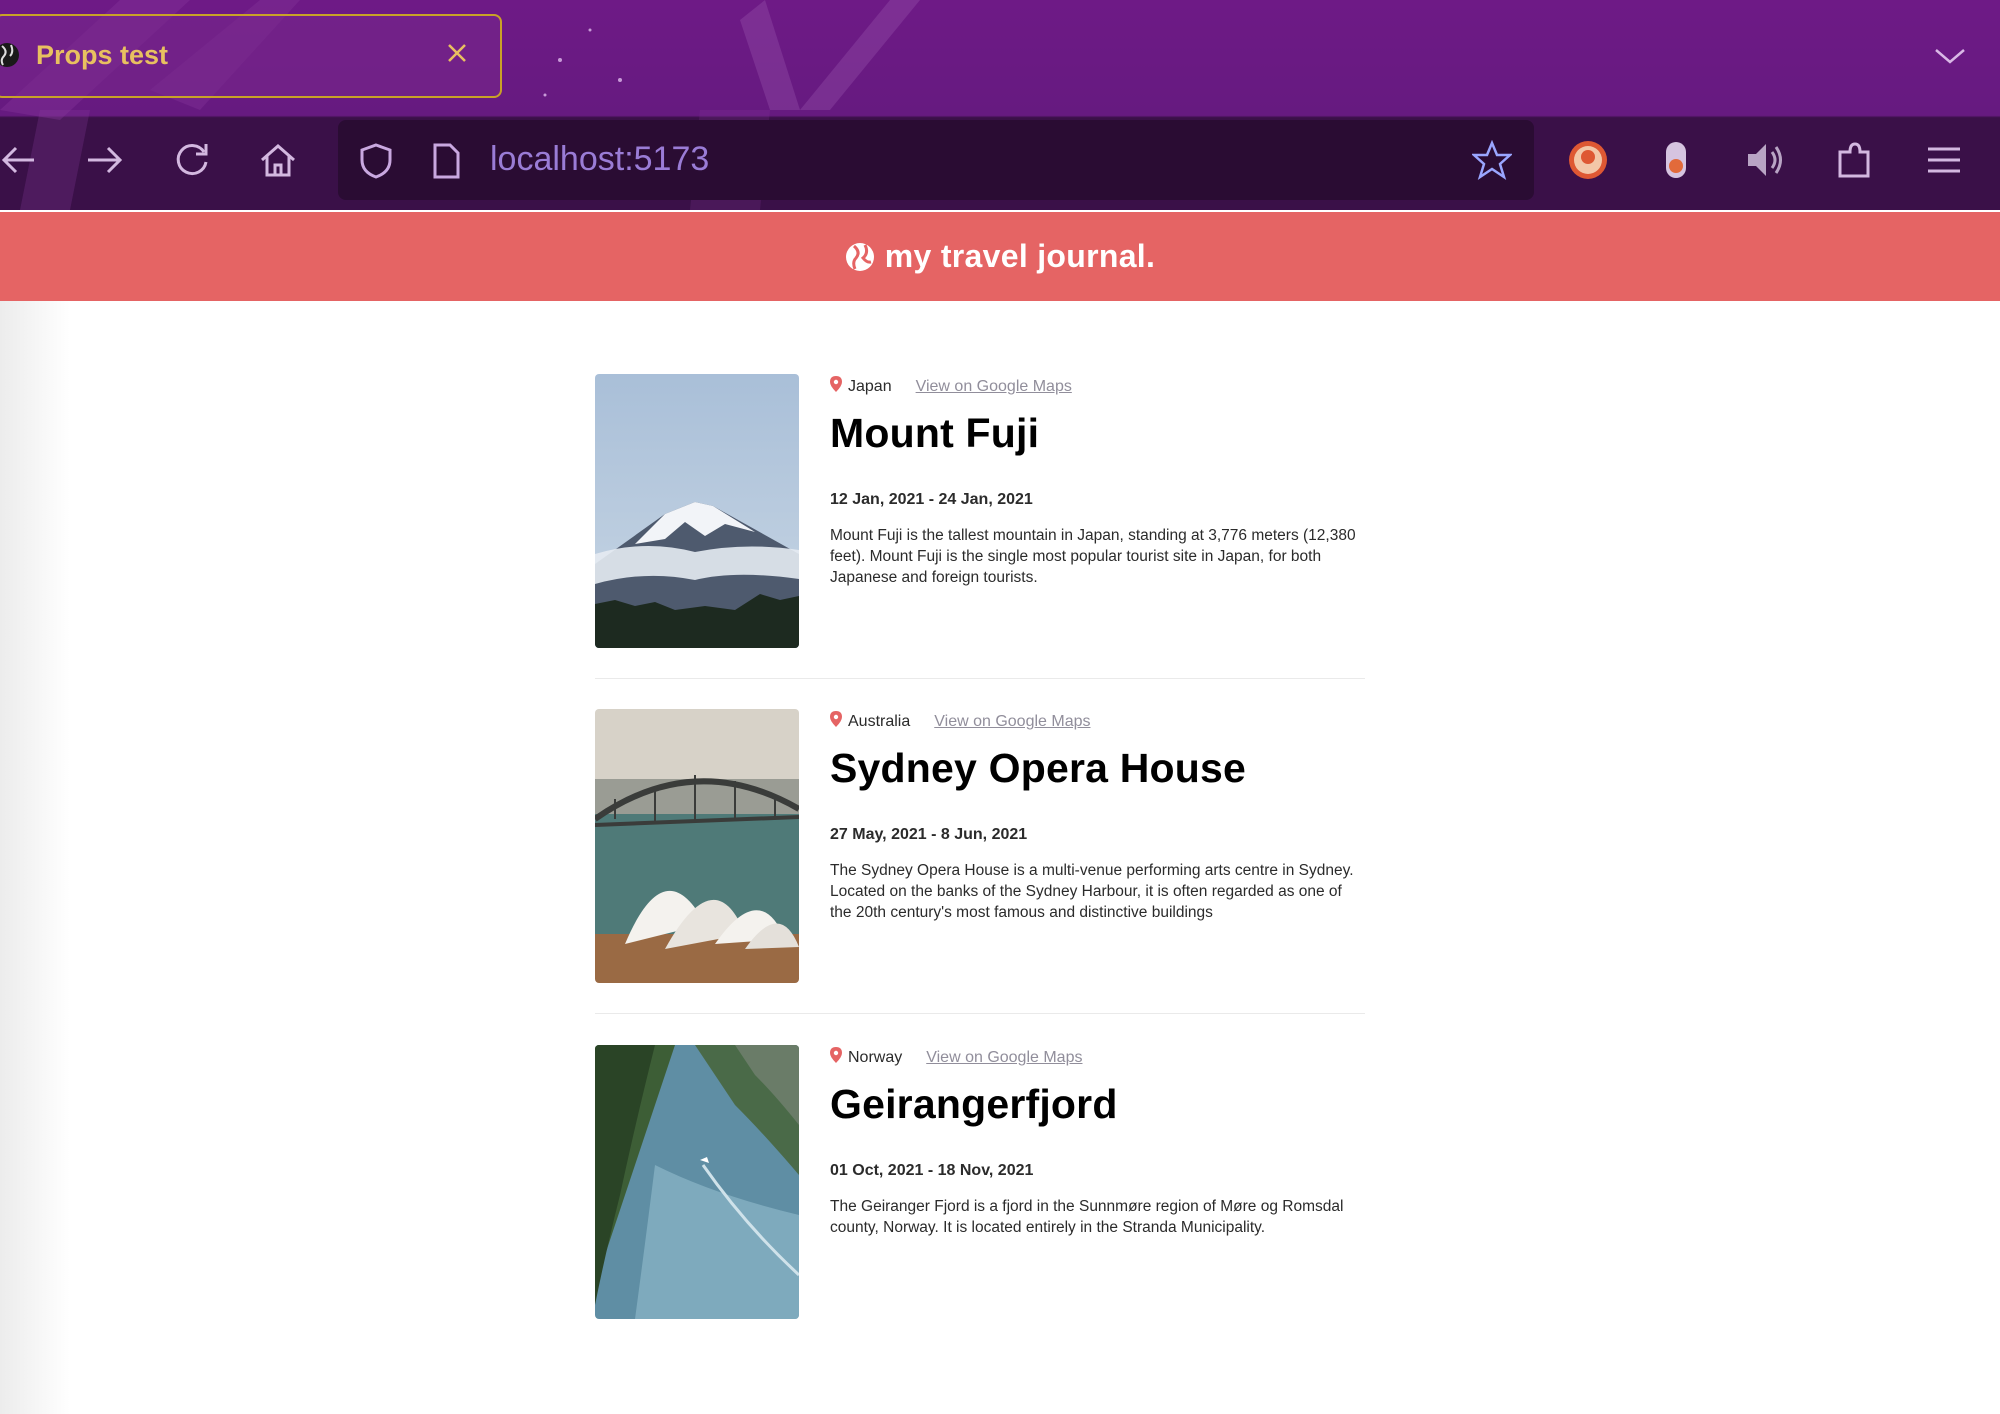  Describe the element at coordinates (935, 433) in the screenshot. I see `entry-title: Mount Fuji` at that location.